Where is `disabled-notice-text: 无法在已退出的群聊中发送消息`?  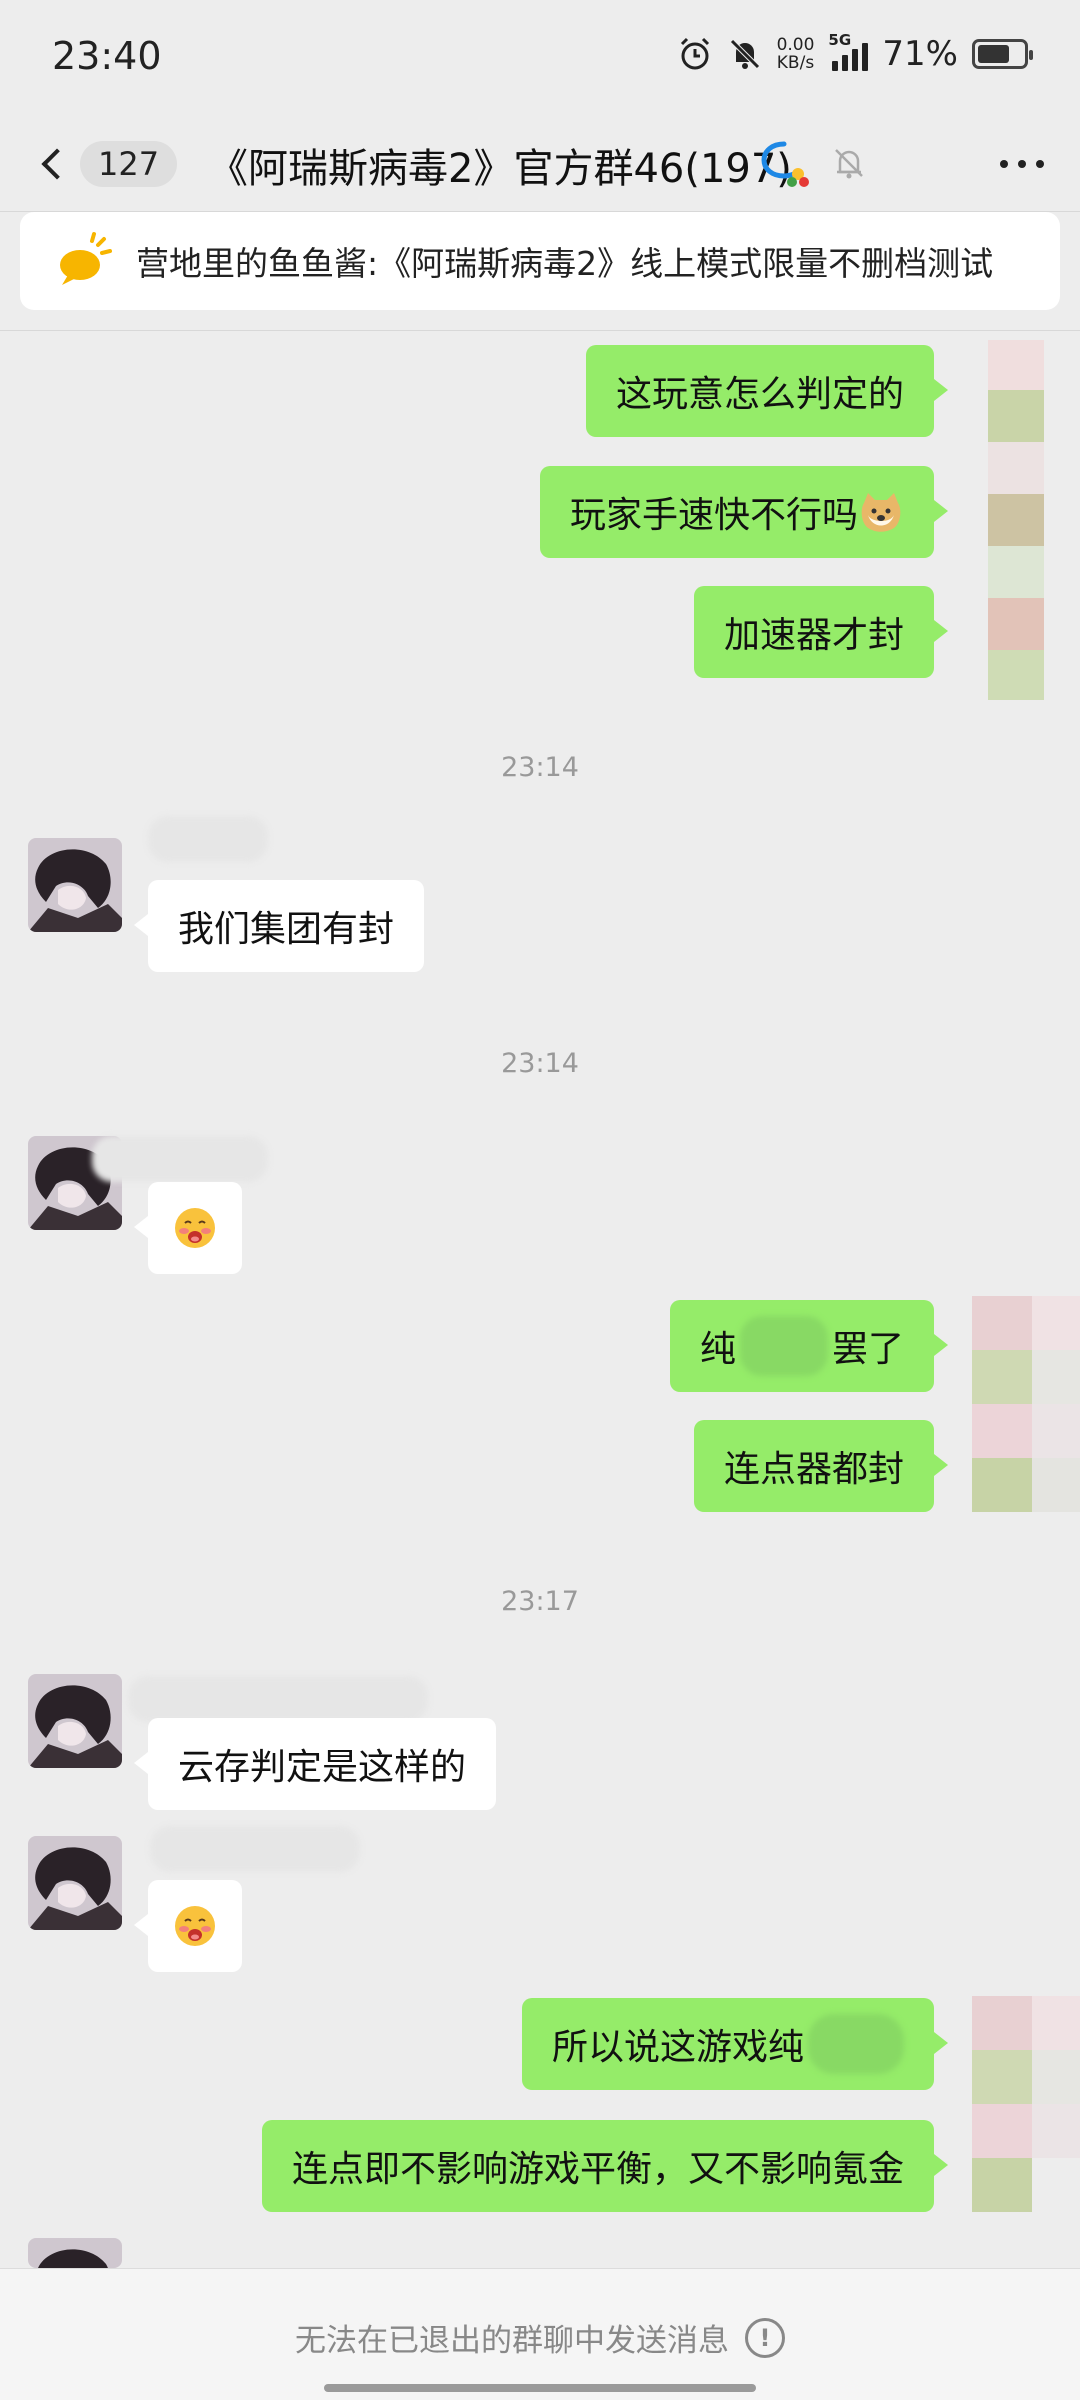
disabled-notice-text: 无法在已退出的群聊中发送消息 is located at coordinates (512, 2341).